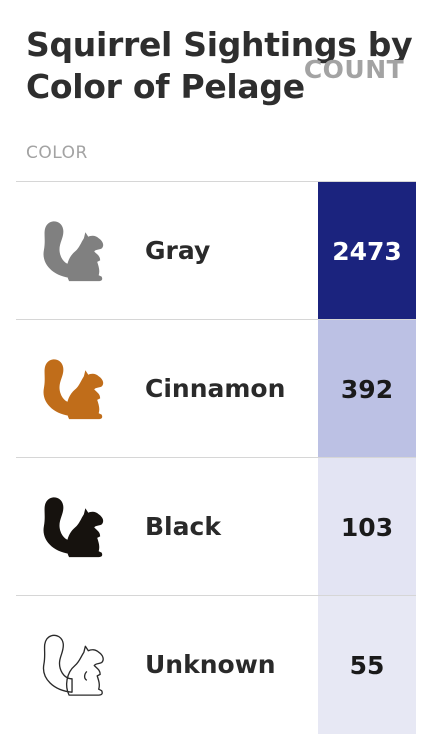 This screenshot has height=752, width=430. Describe the element at coordinates (210, 664) in the screenshot. I see `row-label-unknown: Unknown` at that location.